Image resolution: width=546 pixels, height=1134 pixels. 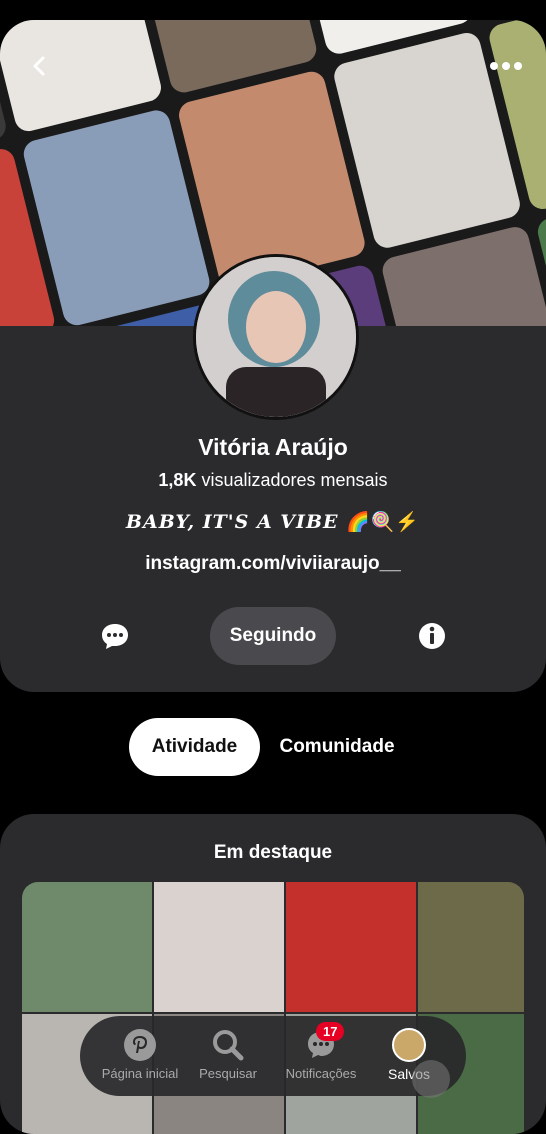 I want to click on back-button, so click(x=40, y=66).